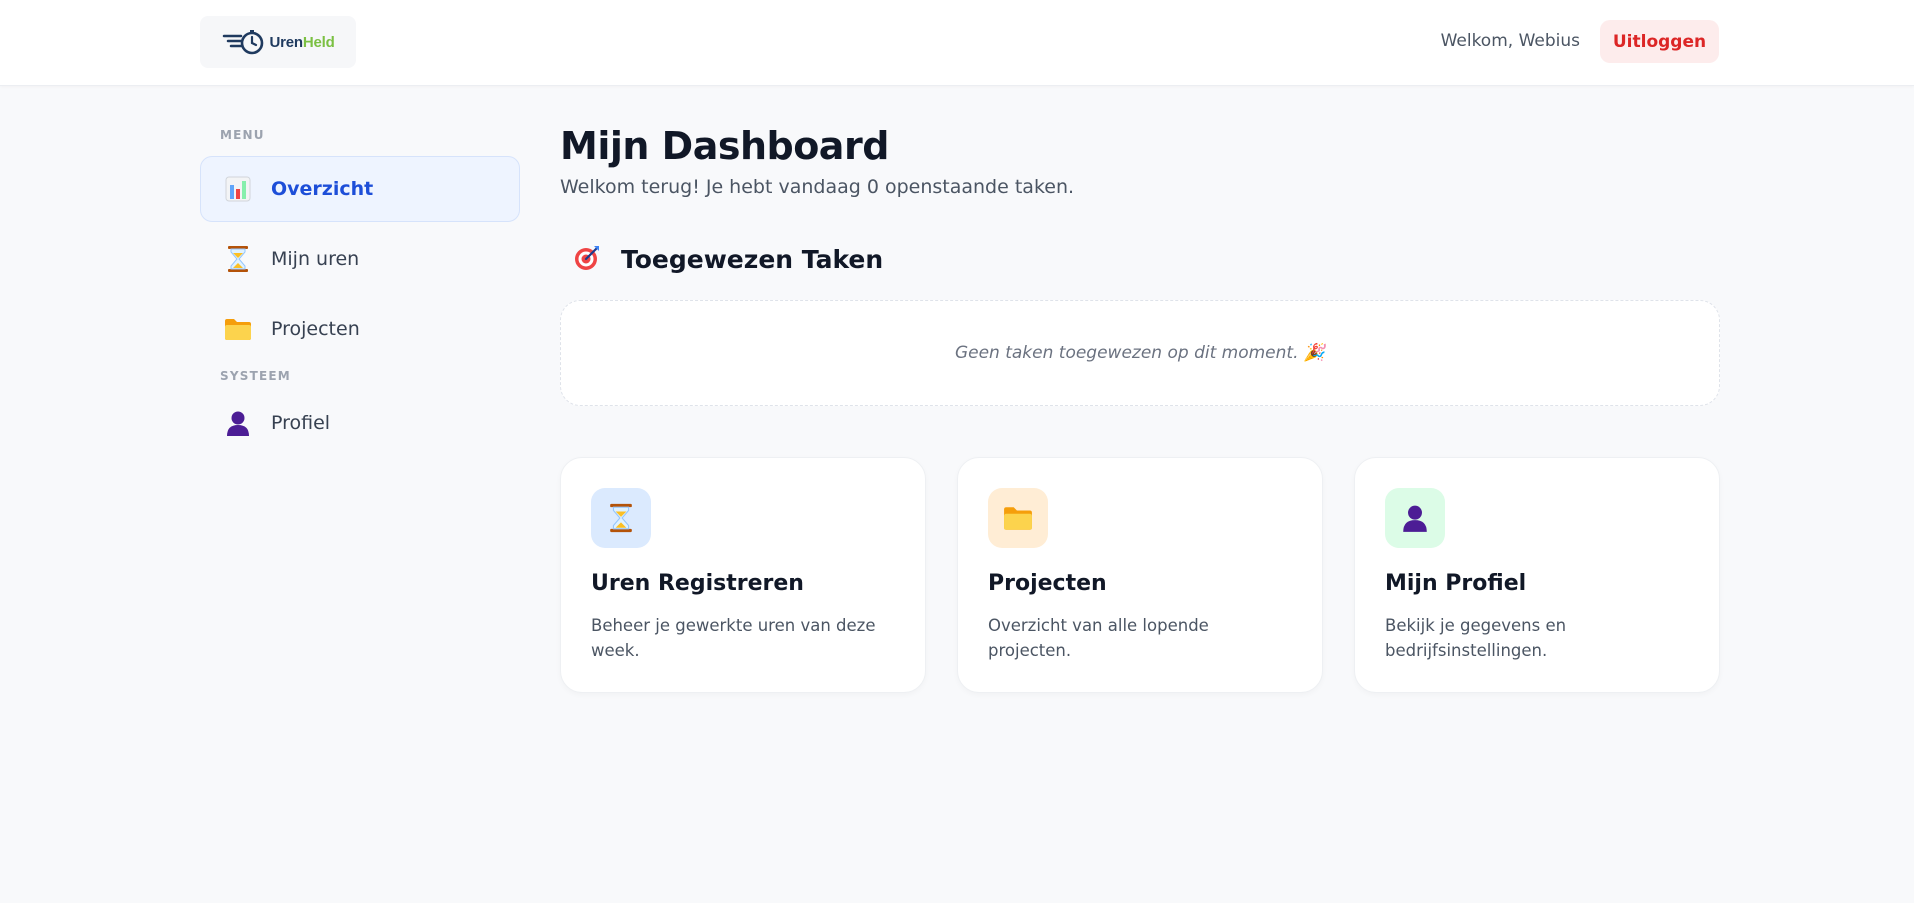  Describe the element at coordinates (588, 259) in the screenshot. I see `target-icon` at that location.